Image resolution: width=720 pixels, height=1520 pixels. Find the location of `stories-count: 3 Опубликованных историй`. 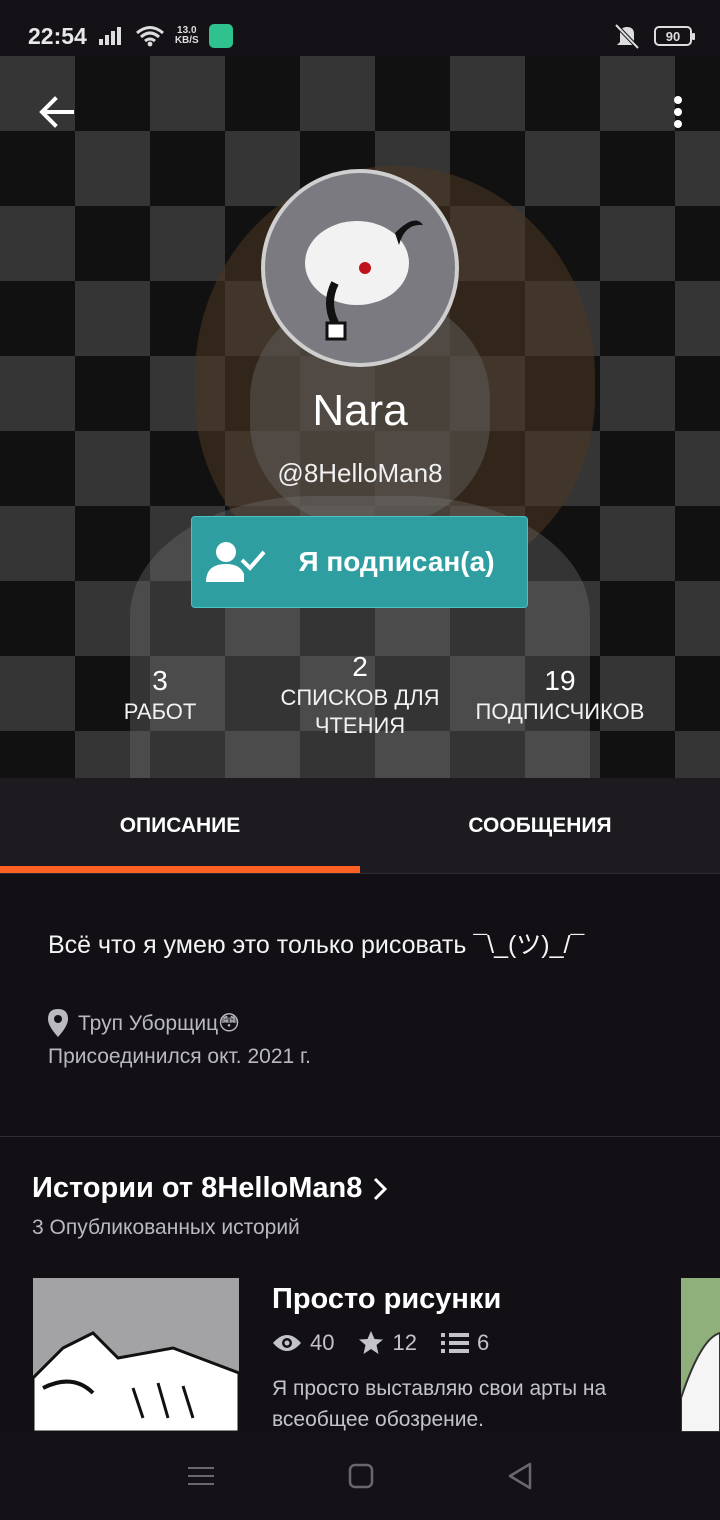

stories-count: 3 Опубликованных историй is located at coordinates (166, 1227).